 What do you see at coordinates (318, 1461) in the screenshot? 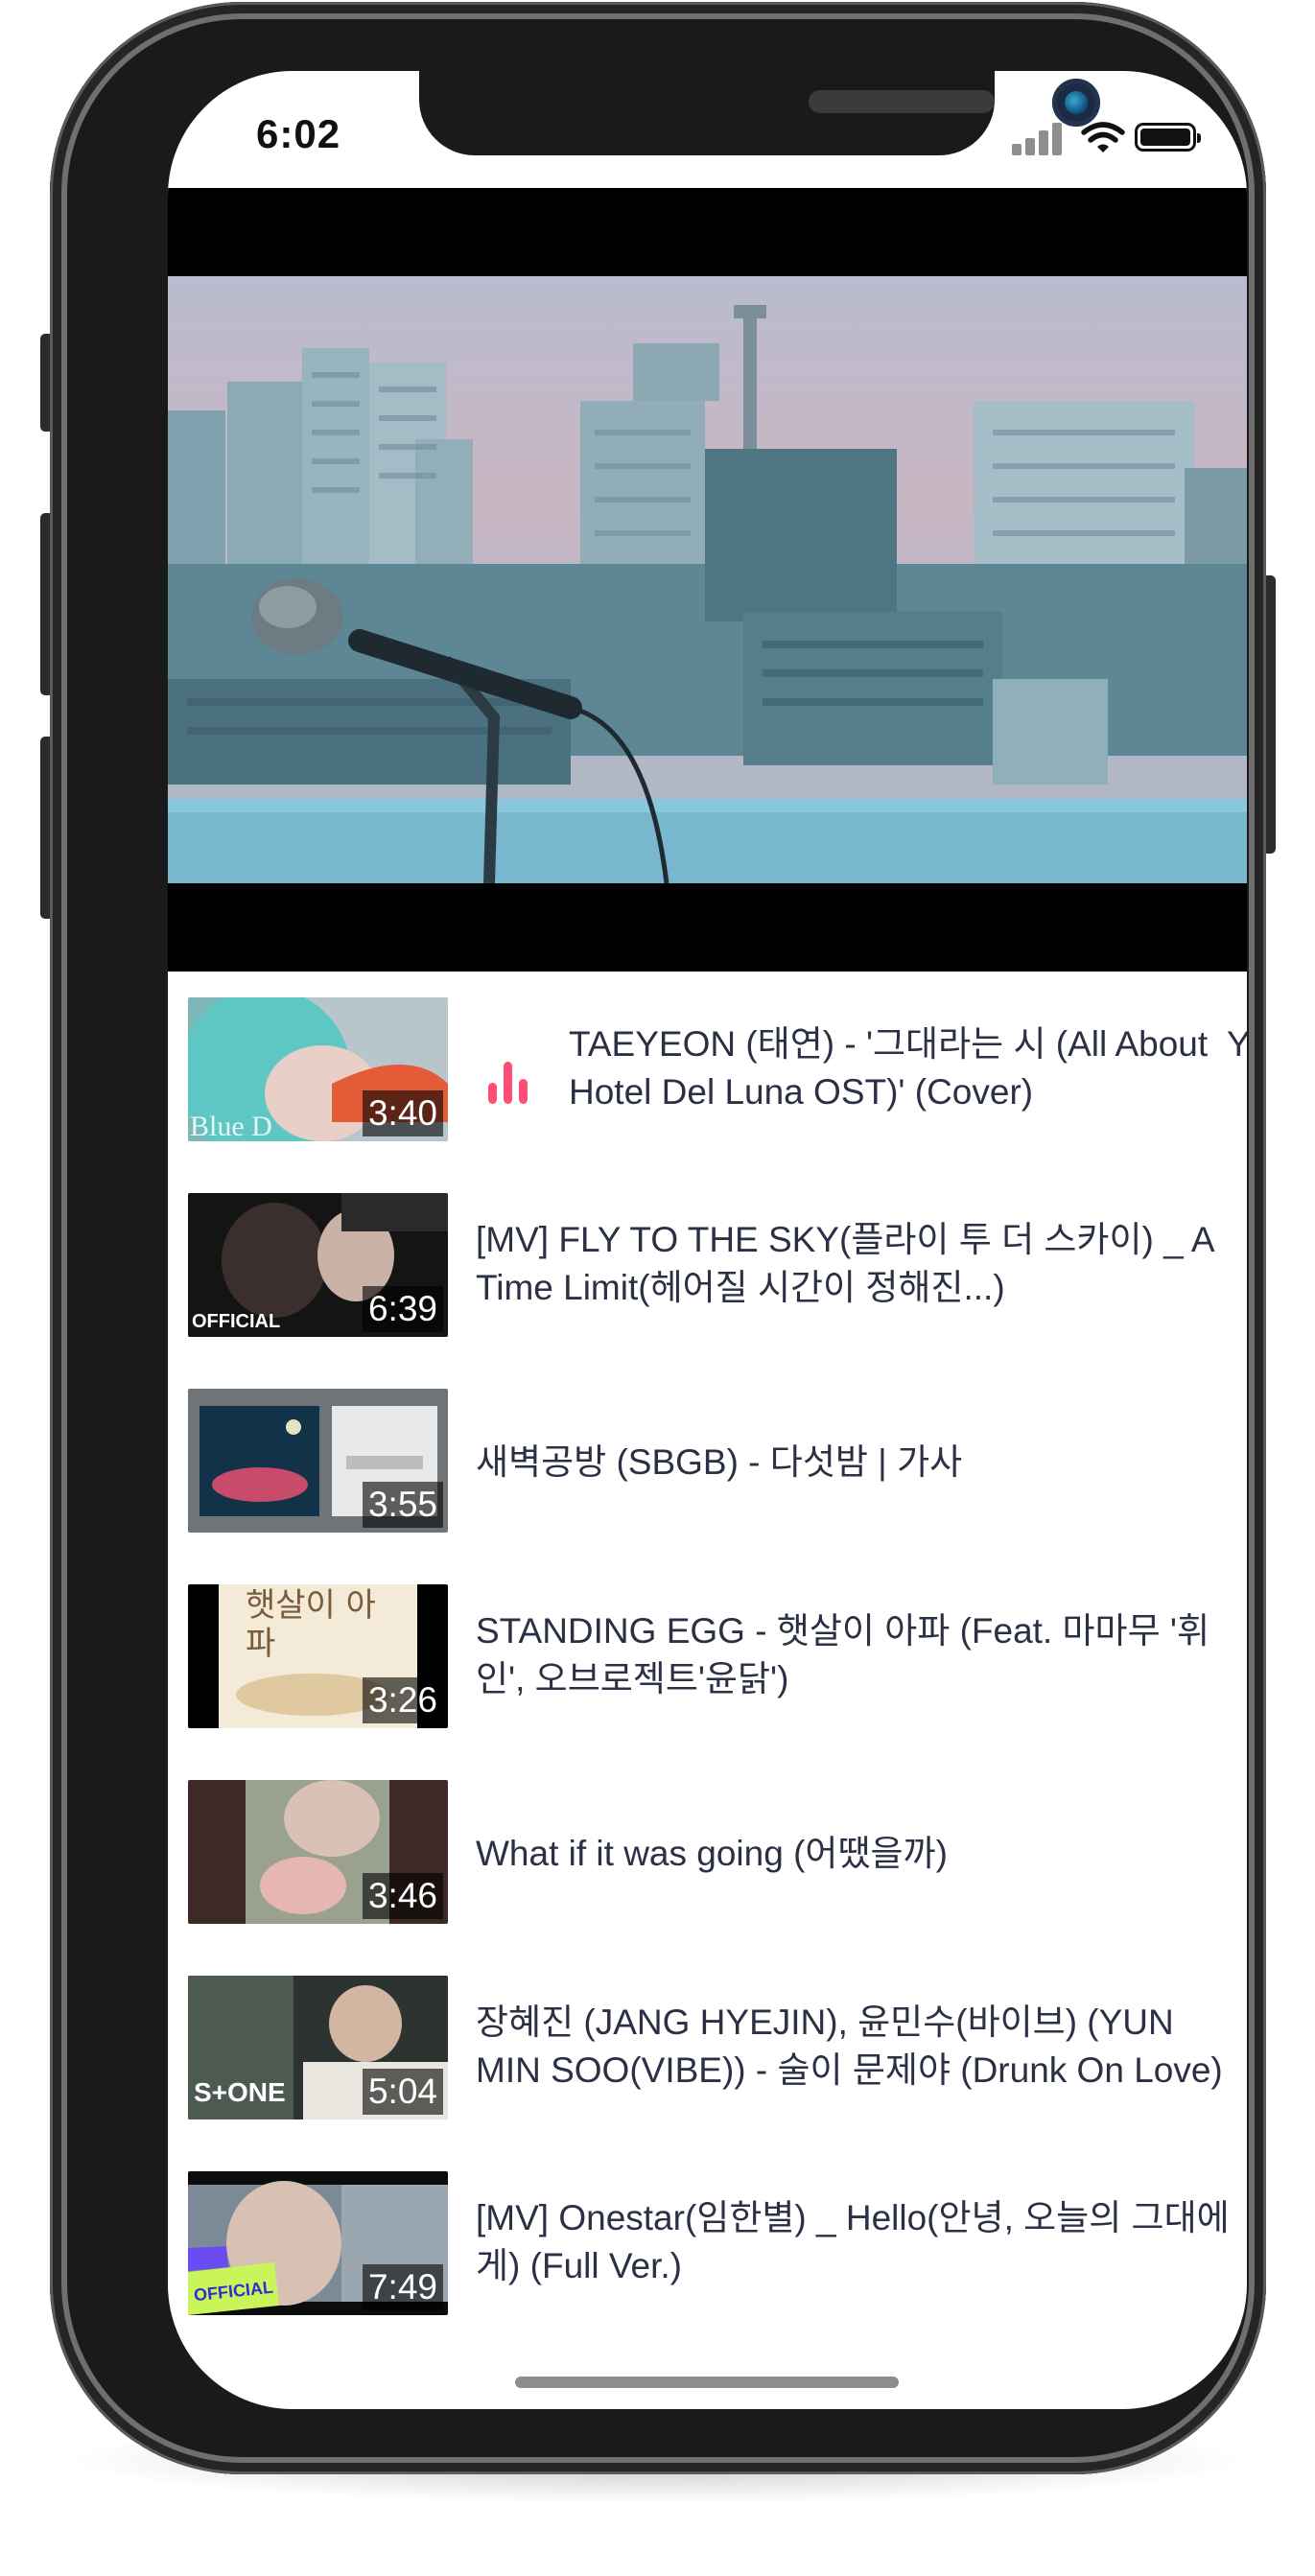
I see `video-thumbnail: 3:55` at bounding box center [318, 1461].